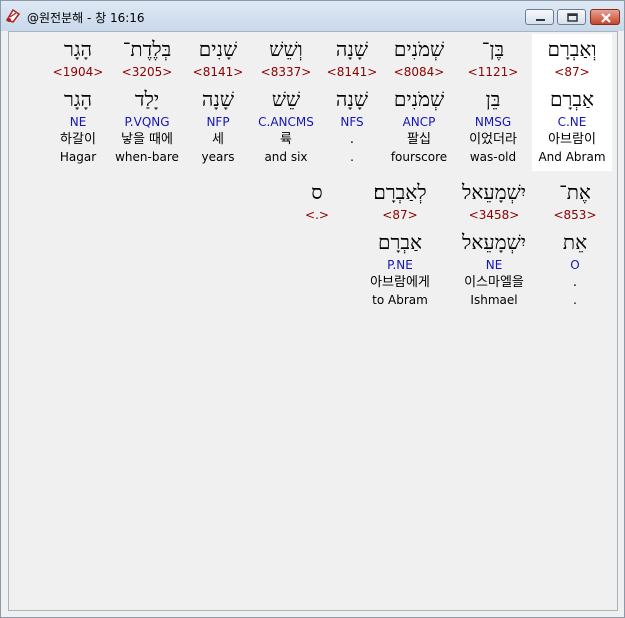 This screenshot has width=625, height=618. I want to click on hebrew-word: ס, so click(317, 192).